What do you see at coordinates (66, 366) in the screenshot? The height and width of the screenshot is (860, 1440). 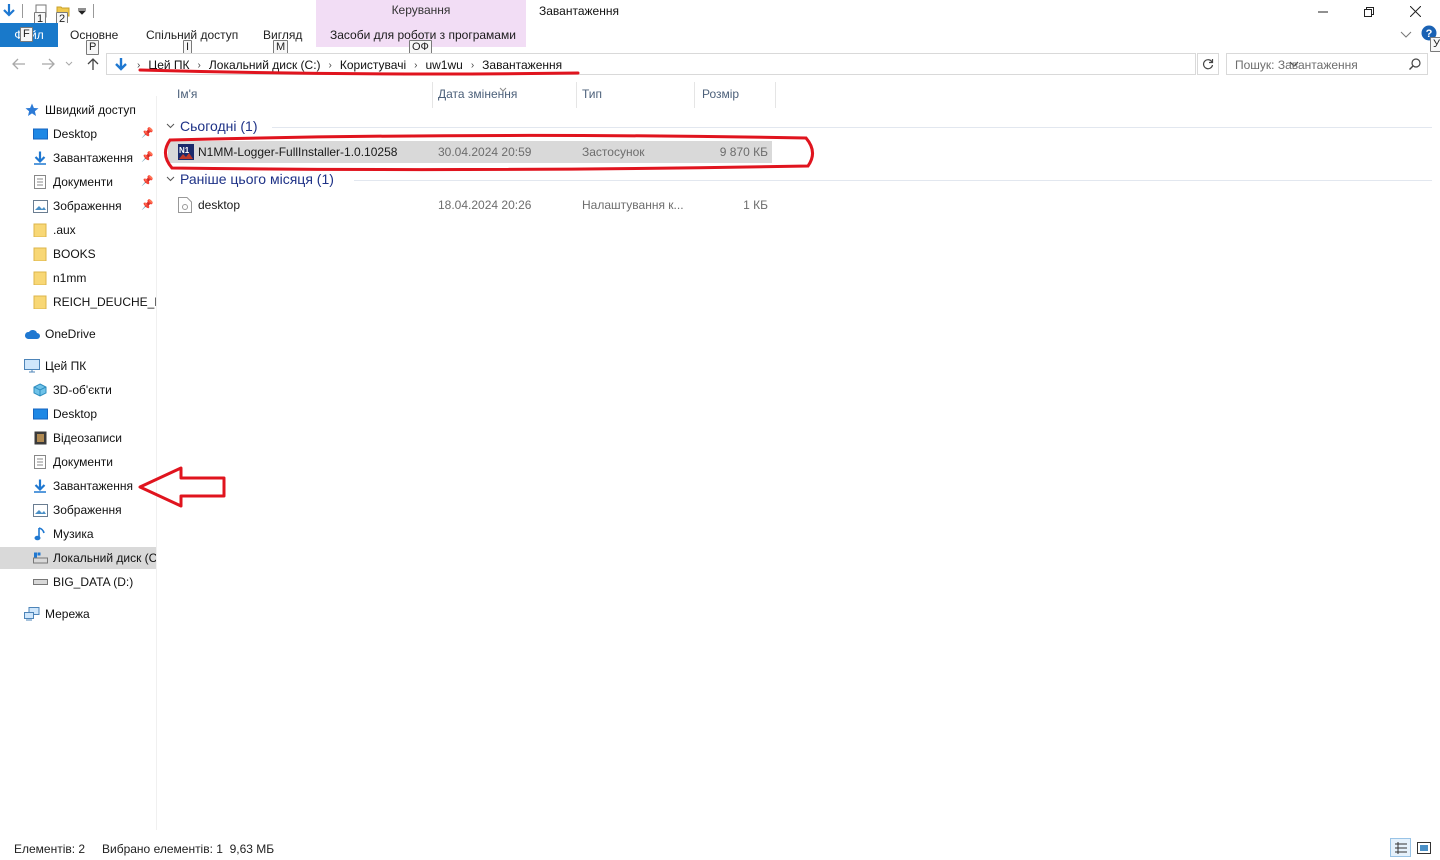 I see `nav-this-pc-label: Цей ПК` at bounding box center [66, 366].